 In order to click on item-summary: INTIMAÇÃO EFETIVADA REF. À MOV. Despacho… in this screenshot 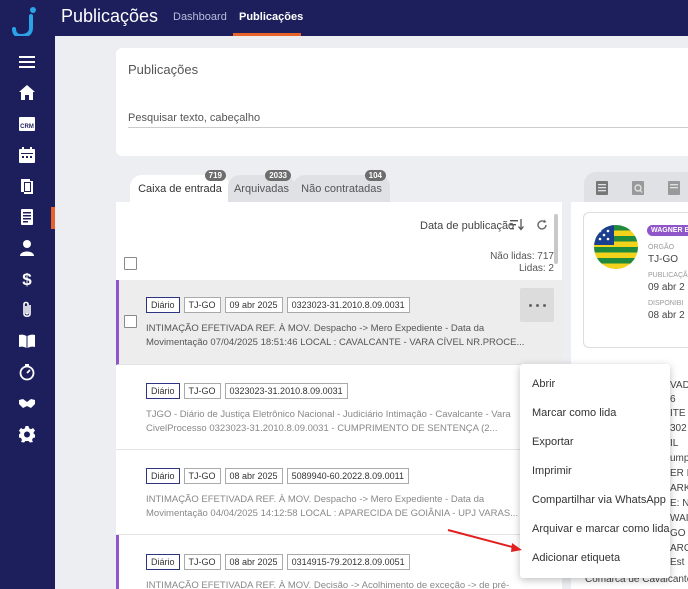, I will do `click(335, 335)`.